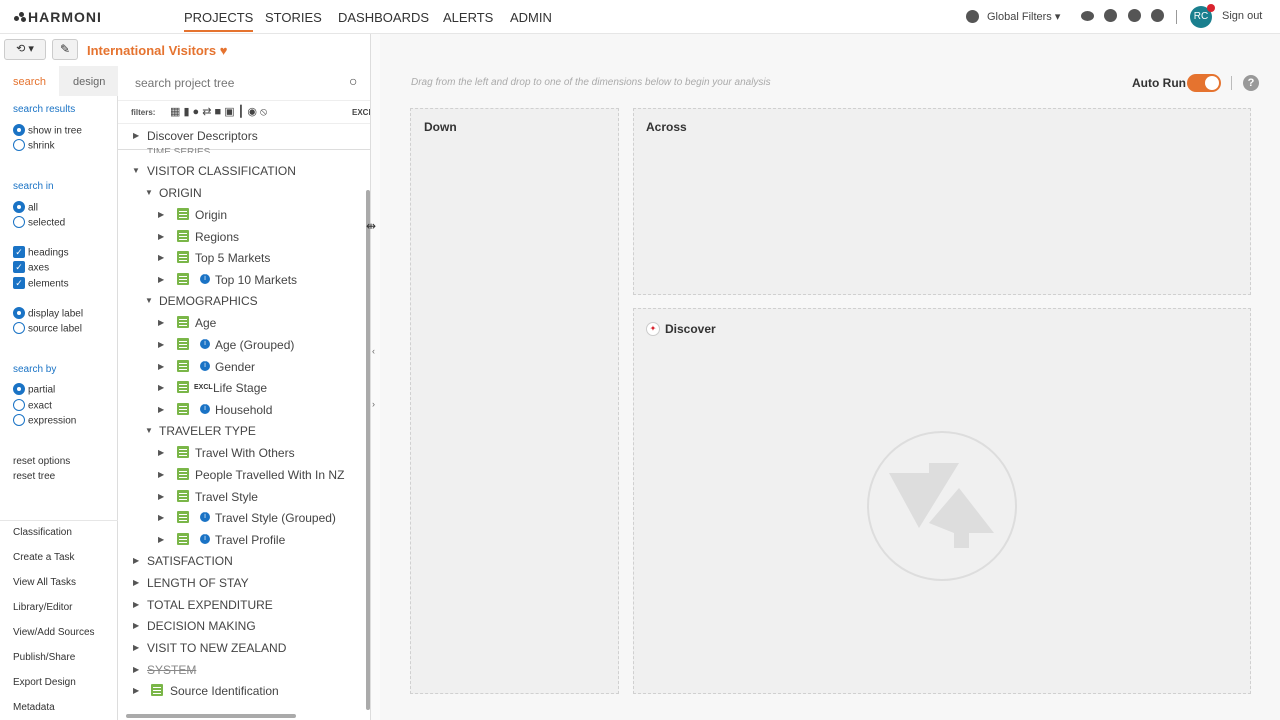 The image size is (1280, 720). I want to click on help-icon: ?, so click(1251, 83).